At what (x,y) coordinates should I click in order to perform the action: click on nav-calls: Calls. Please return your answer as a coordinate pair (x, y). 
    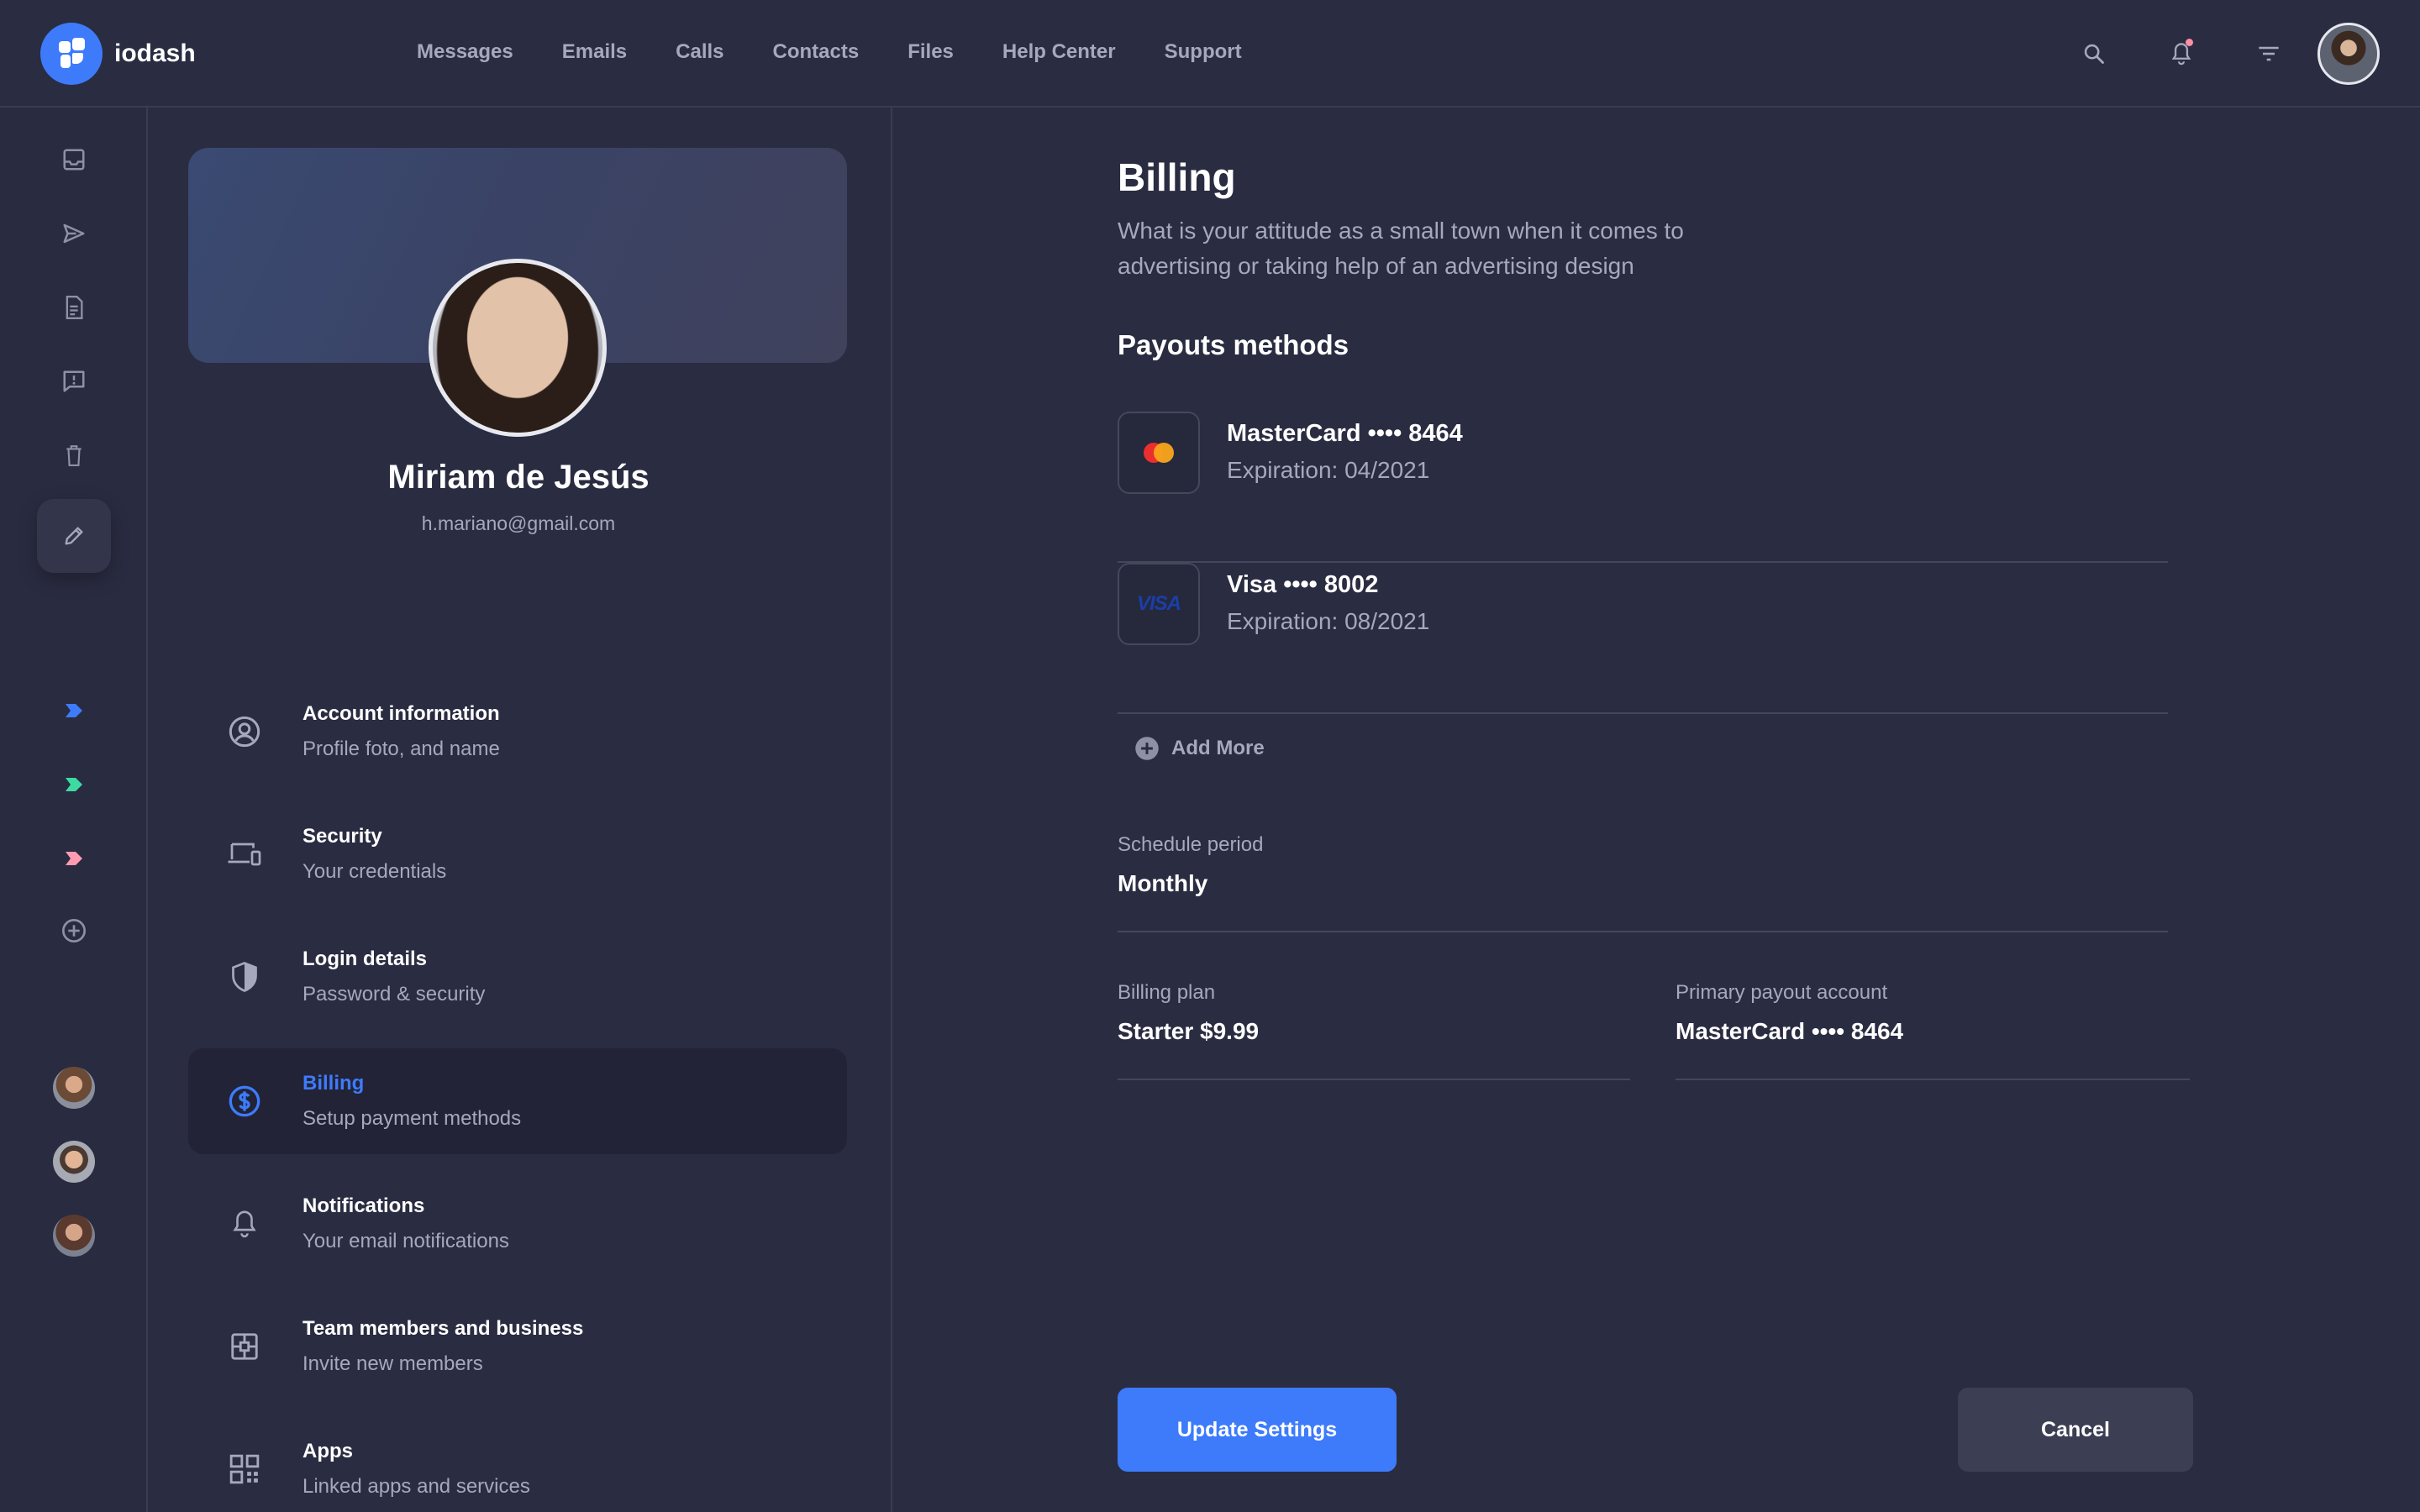
    Looking at the image, I should click on (699, 52).